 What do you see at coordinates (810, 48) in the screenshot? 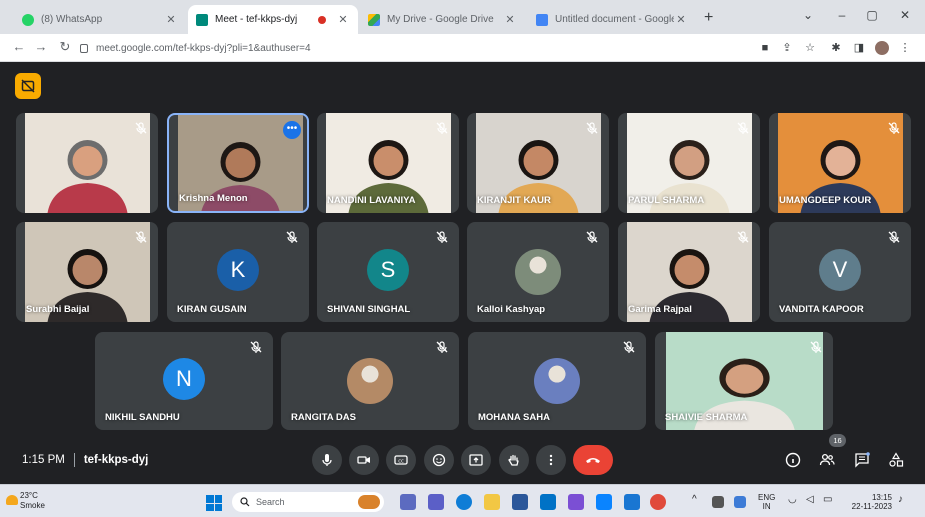
I see `bookmark-star-icon: ☆` at bounding box center [810, 48].